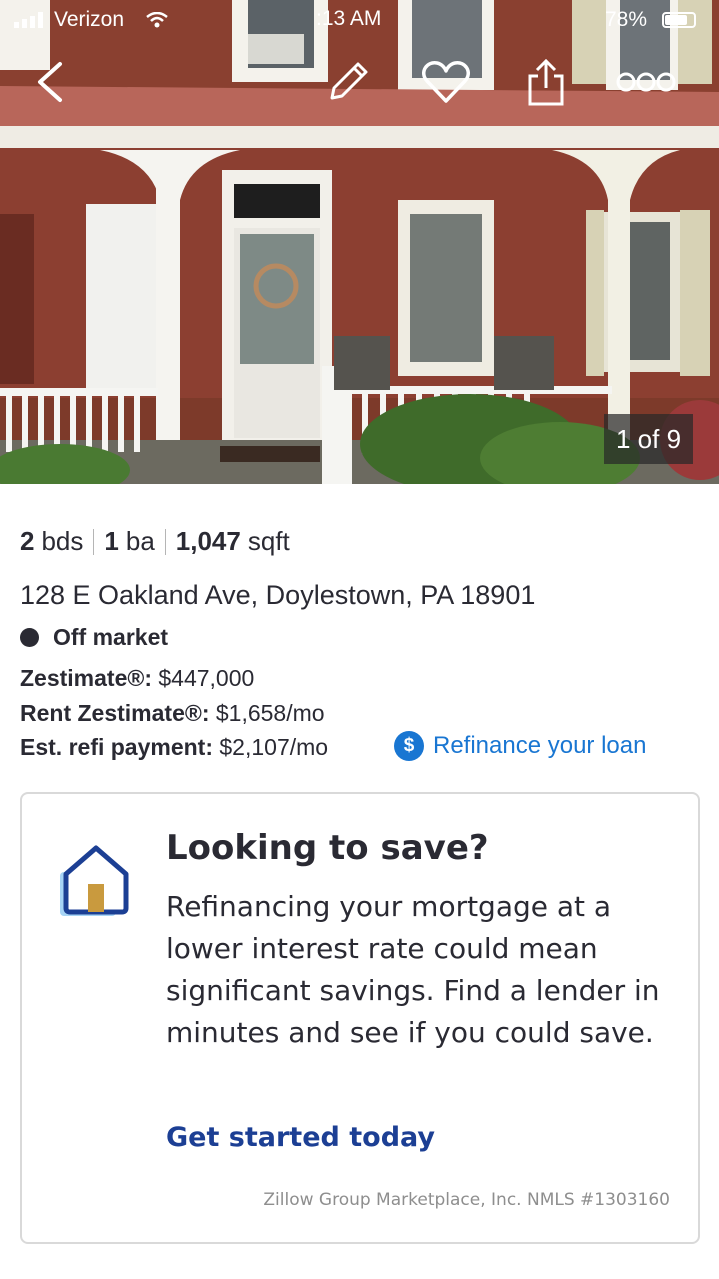 Image resolution: width=719 pixels, height=1279 pixels. What do you see at coordinates (278, 595) in the screenshot?
I see `listing-address: 128 E Oakland Ave, Doylestown, PA 18901` at bounding box center [278, 595].